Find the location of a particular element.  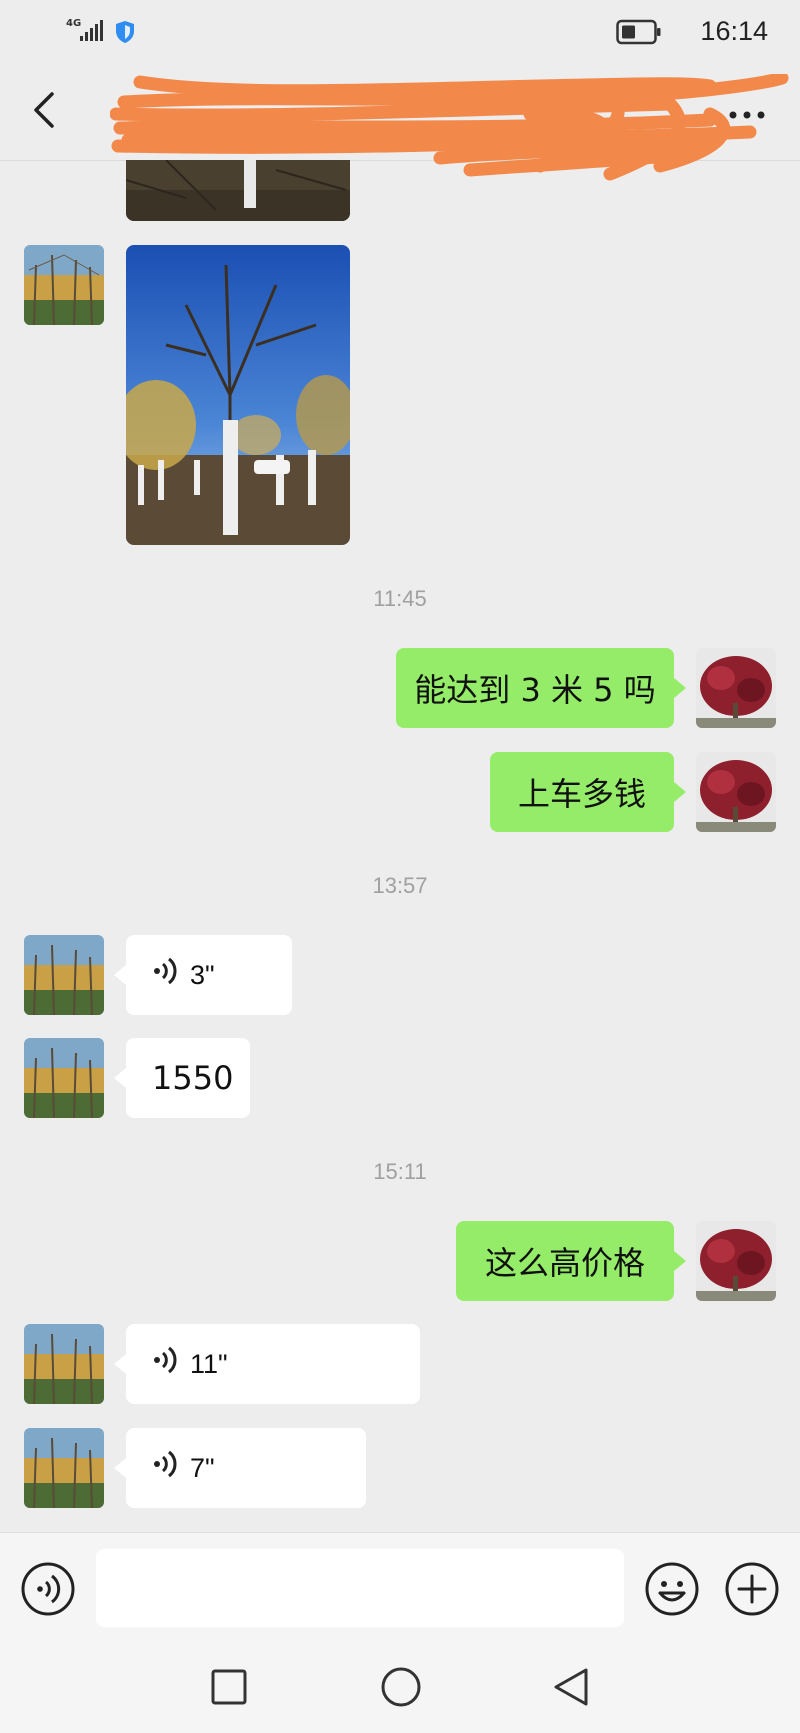

more-dots-icon is located at coordinates (747, 115).